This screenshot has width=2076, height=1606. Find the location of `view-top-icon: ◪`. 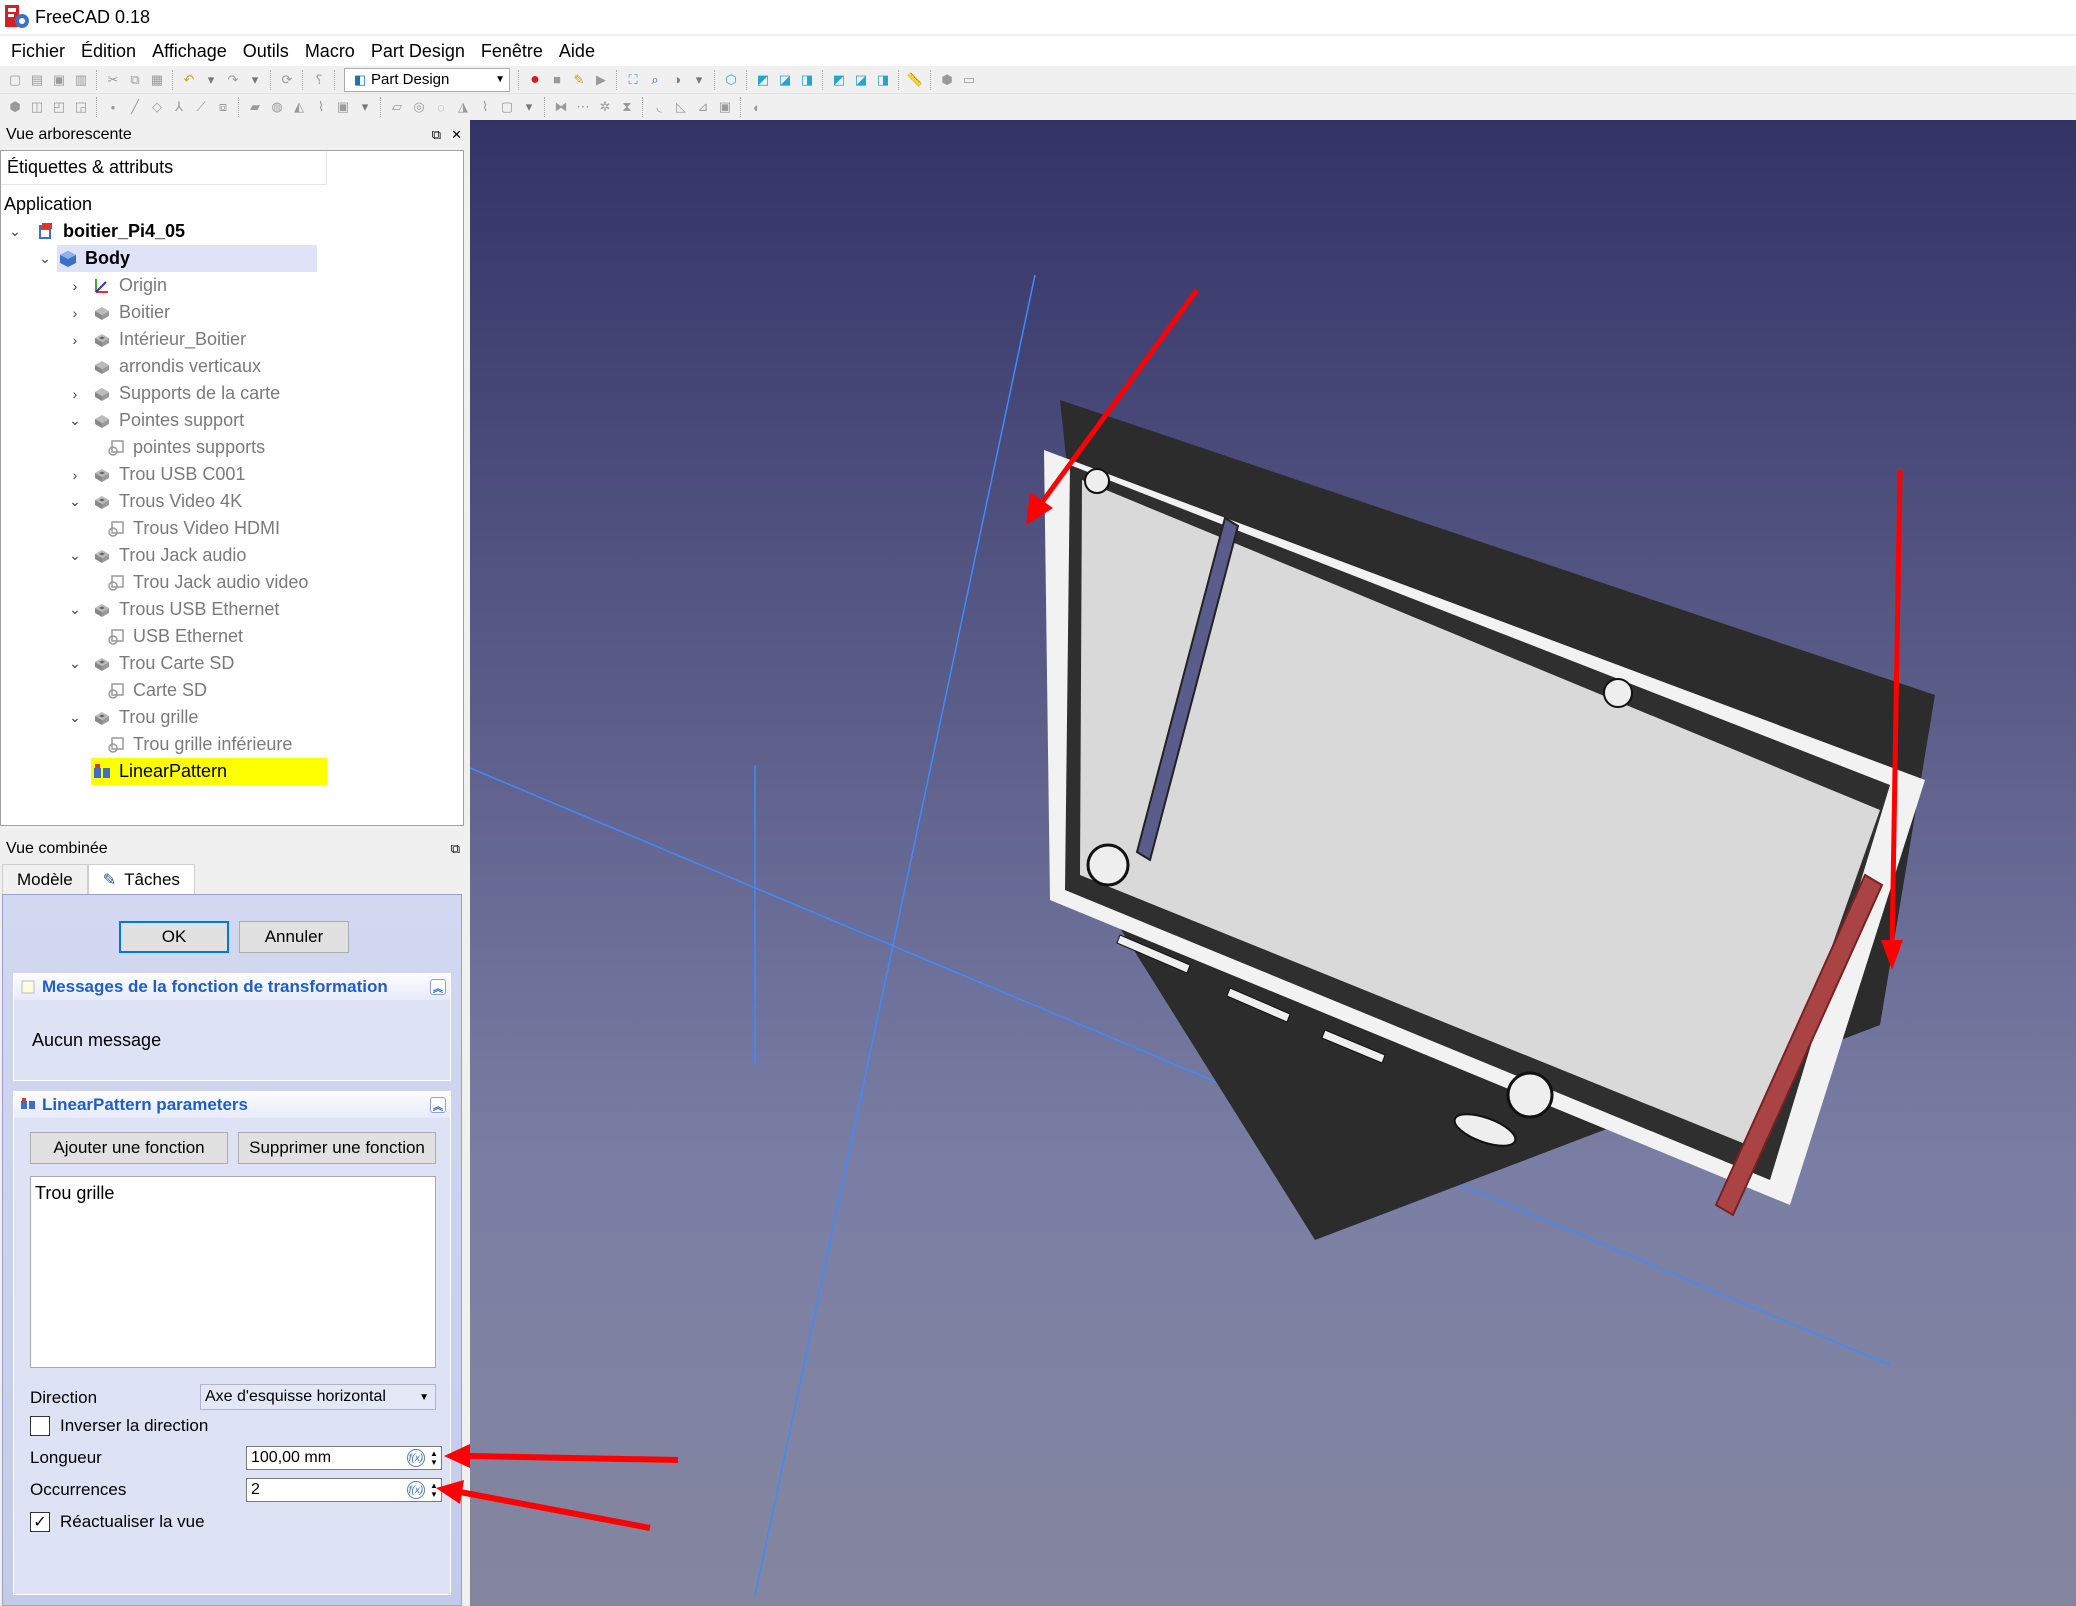

view-top-icon: ◪ is located at coordinates (785, 80).